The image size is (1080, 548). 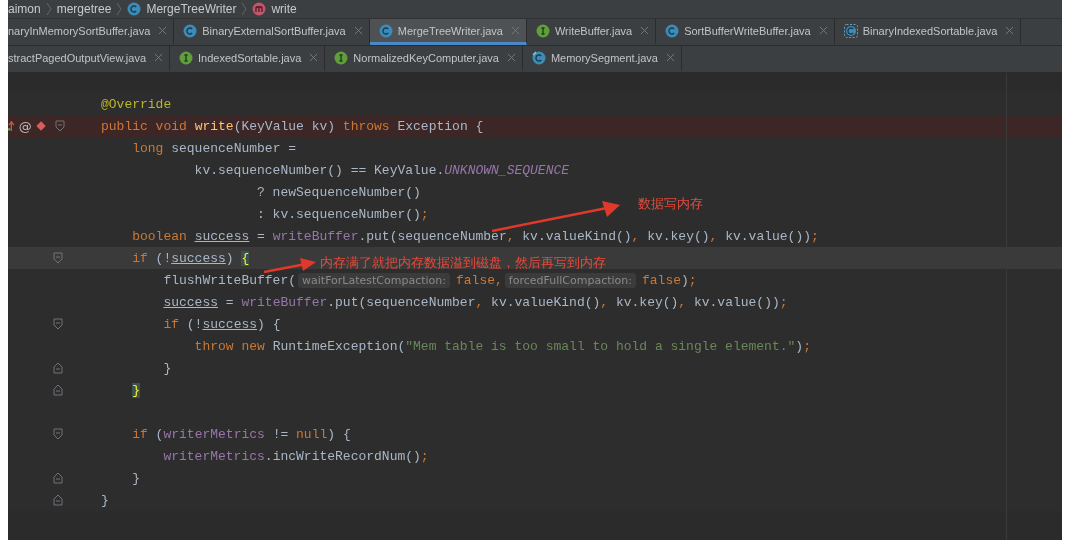 What do you see at coordinates (11, 126) in the screenshot?
I see `override-arrow-icon` at bounding box center [11, 126].